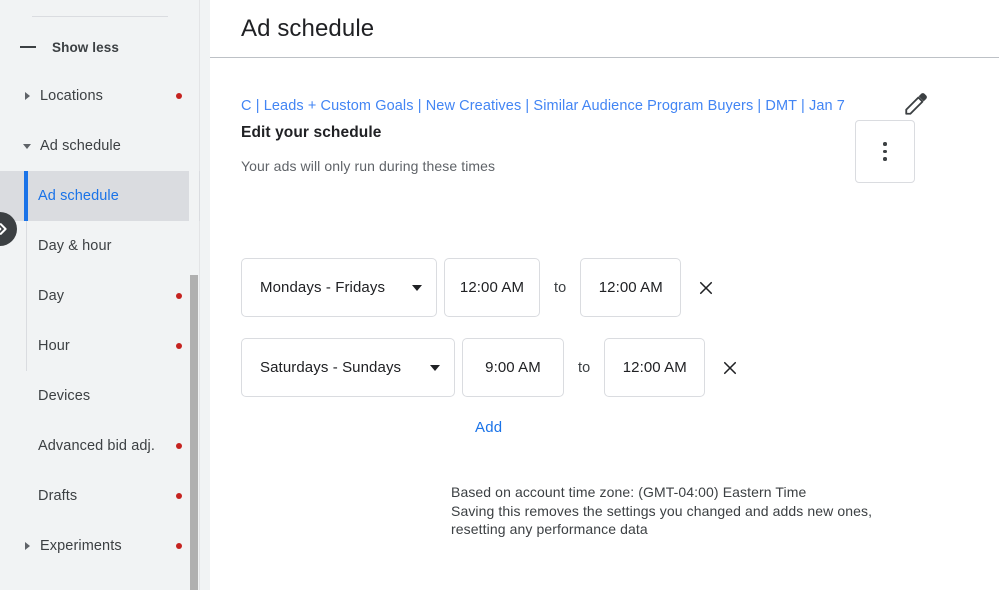  I want to click on day-range-value: Saturdays - Sundays, so click(331, 367).